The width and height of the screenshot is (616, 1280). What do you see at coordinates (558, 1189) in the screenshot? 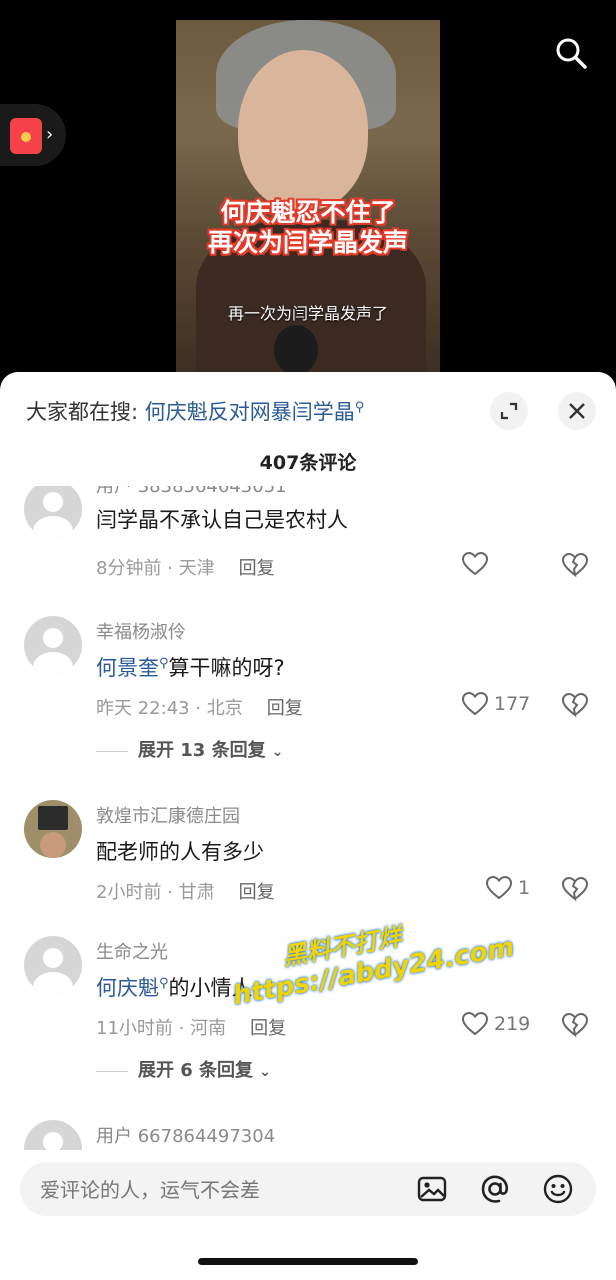
I see `emoji-icon` at bounding box center [558, 1189].